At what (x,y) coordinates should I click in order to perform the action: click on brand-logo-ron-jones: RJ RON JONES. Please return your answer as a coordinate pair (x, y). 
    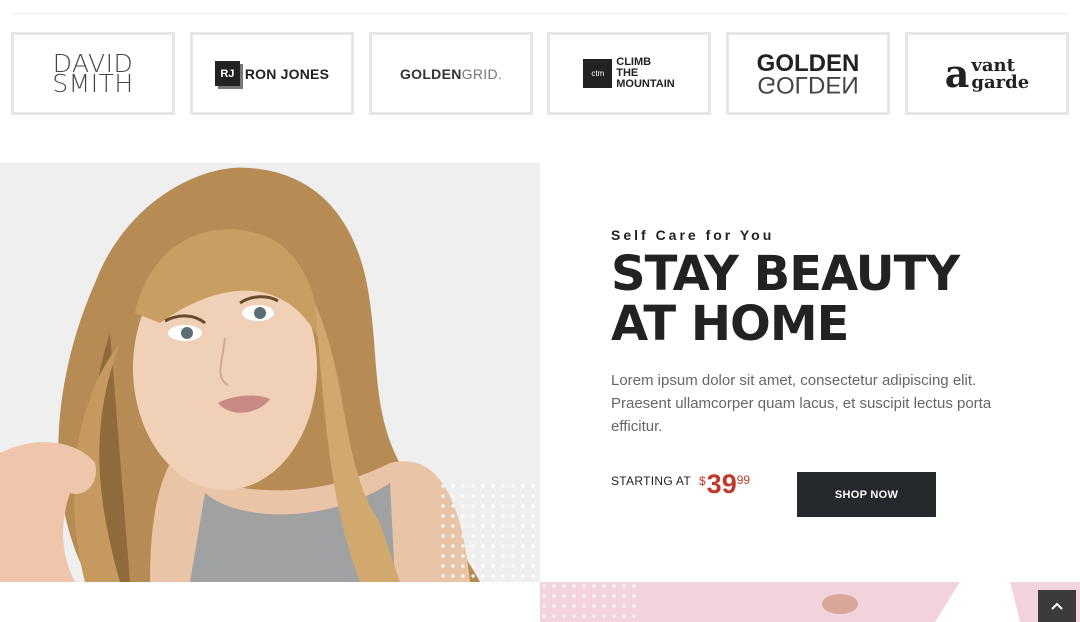
    Looking at the image, I should click on (272, 73).